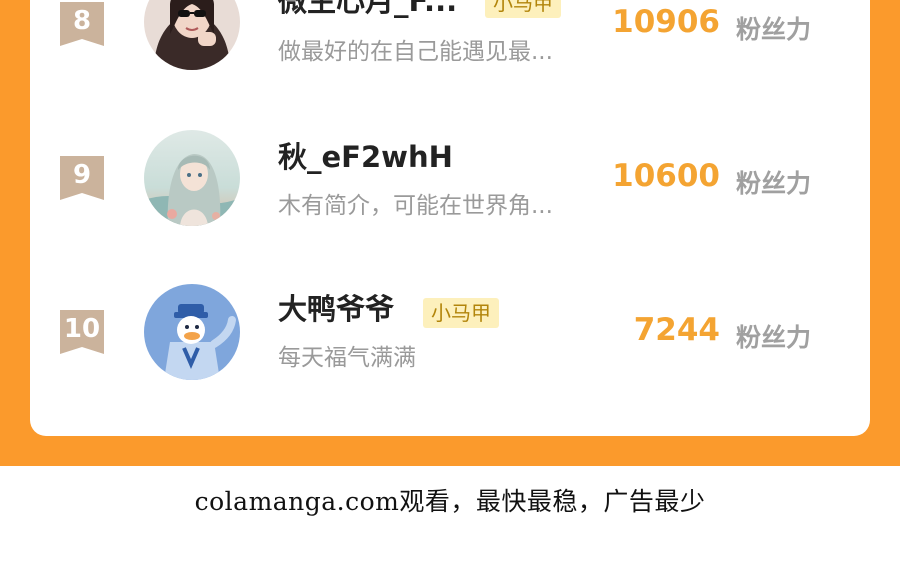 This screenshot has height=562, width=900. What do you see at coordinates (666, 22) in the screenshot?
I see `fans-count: 10906` at bounding box center [666, 22].